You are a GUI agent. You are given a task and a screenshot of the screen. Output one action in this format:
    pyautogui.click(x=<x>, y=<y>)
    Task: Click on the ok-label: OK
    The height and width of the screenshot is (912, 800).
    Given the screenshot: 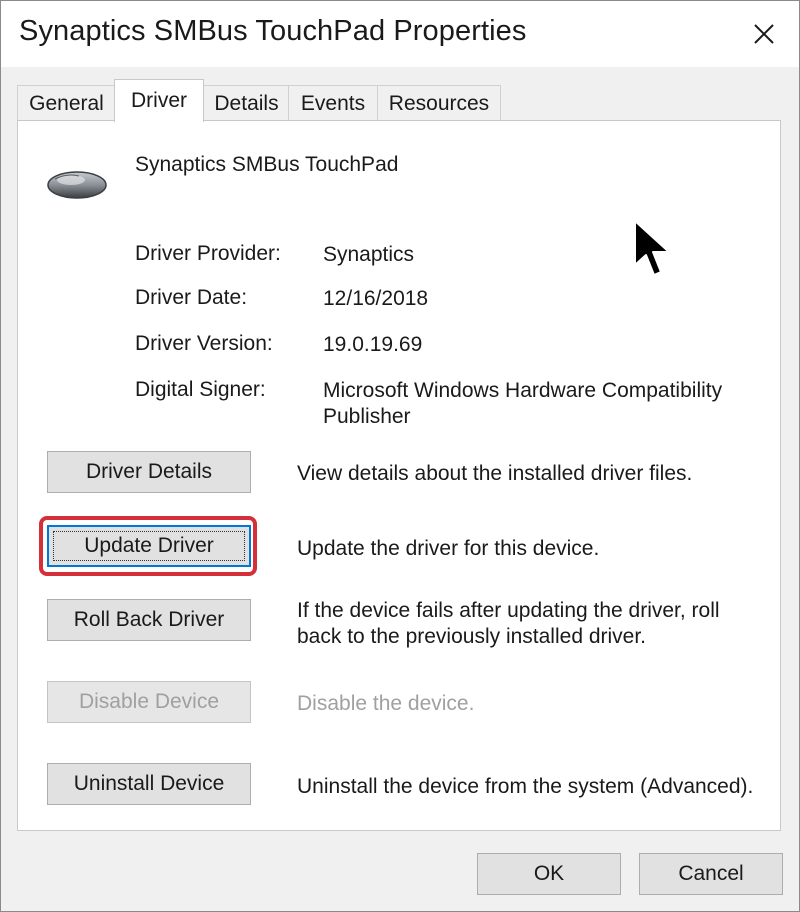 What is the action you would take?
    pyautogui.click(x=549, y=873)
    